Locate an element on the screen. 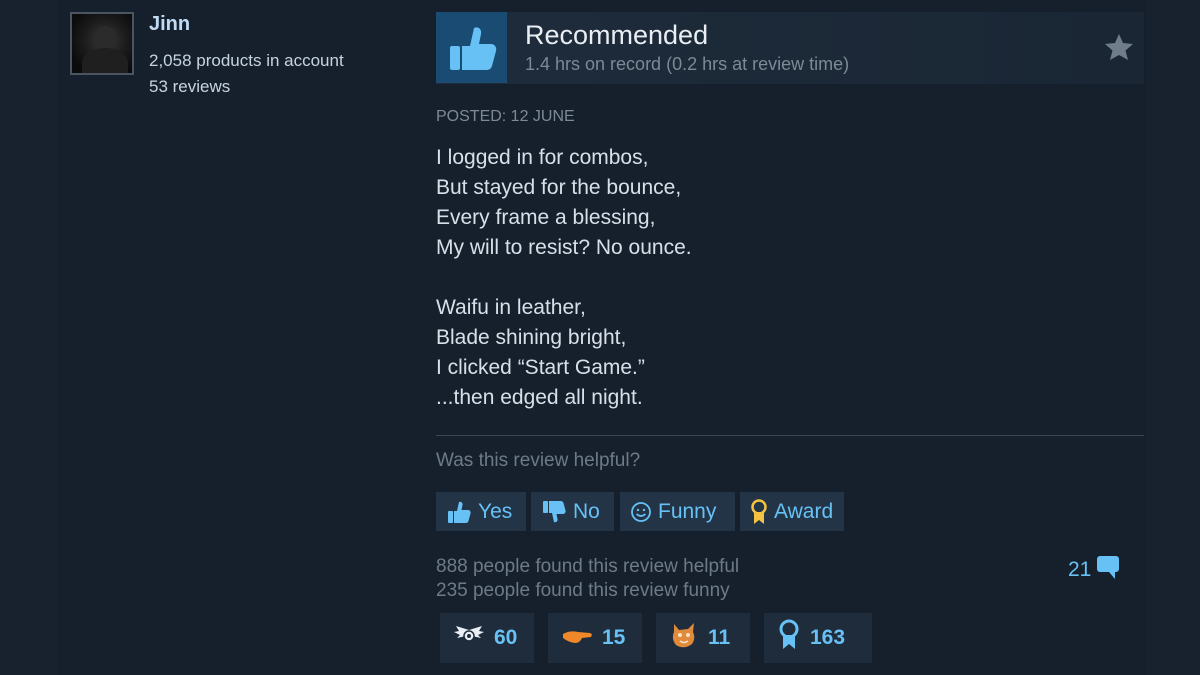 This screenshot has width=1200, height=675. award-count: 163 is located at coordinates (828, 637).